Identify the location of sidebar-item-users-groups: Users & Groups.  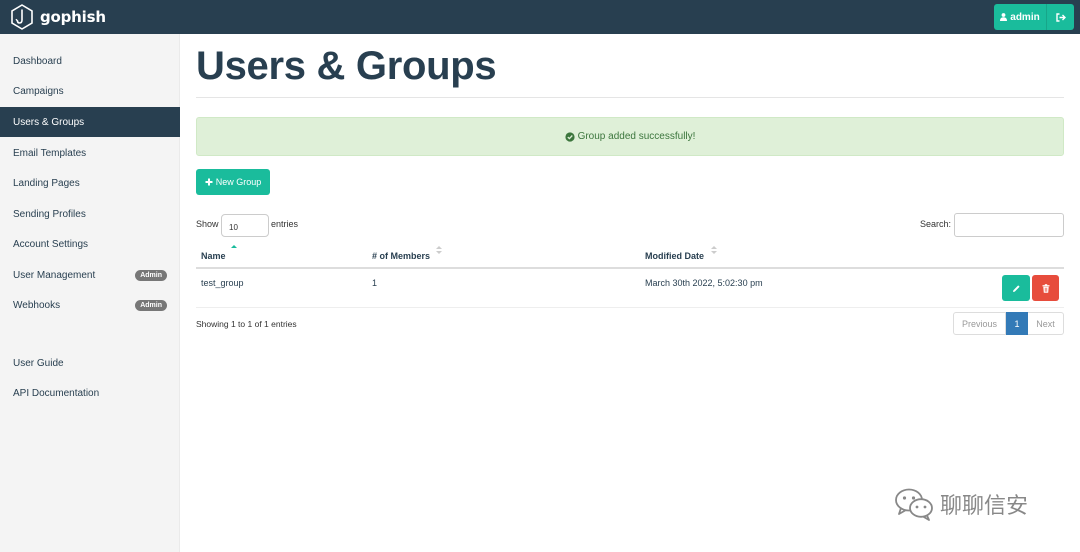
(90, 122).